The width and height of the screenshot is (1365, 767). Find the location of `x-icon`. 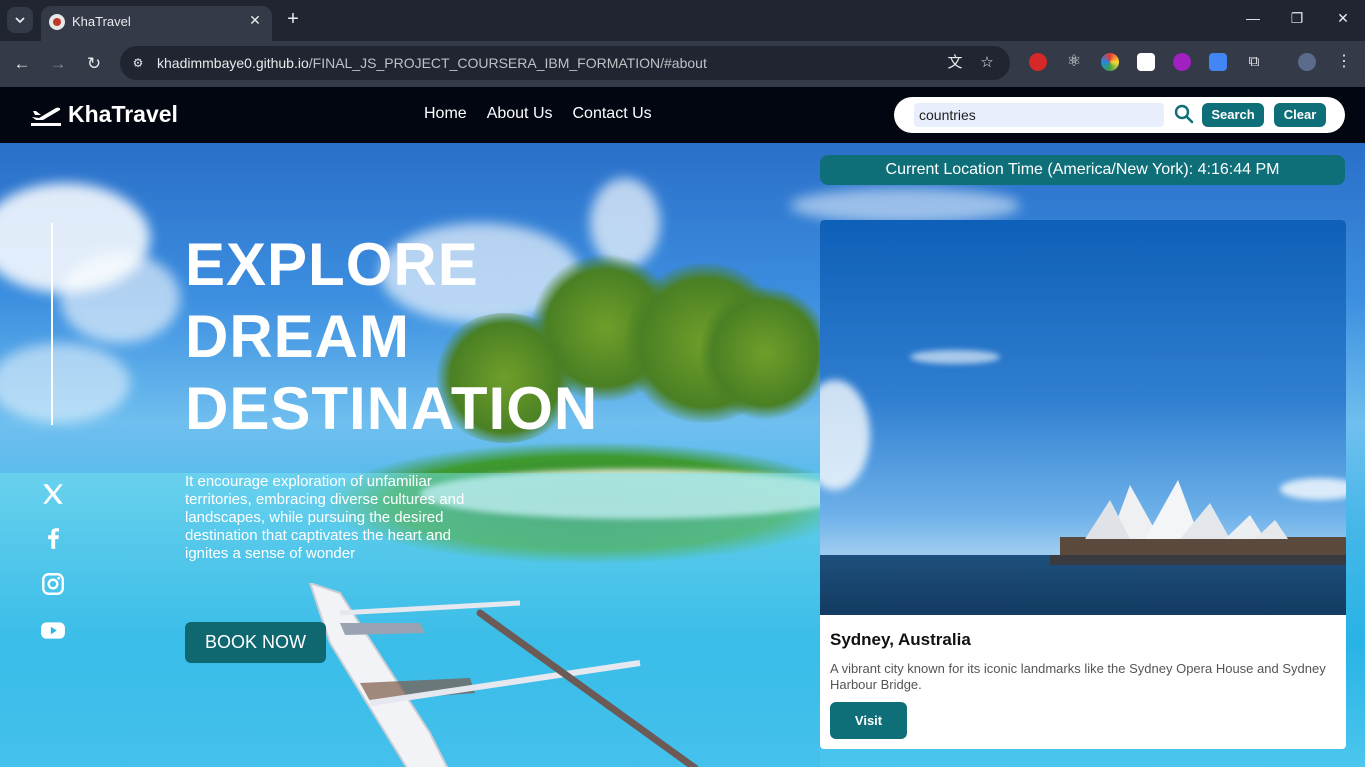

x-icon is located at coordinates (53, 494).